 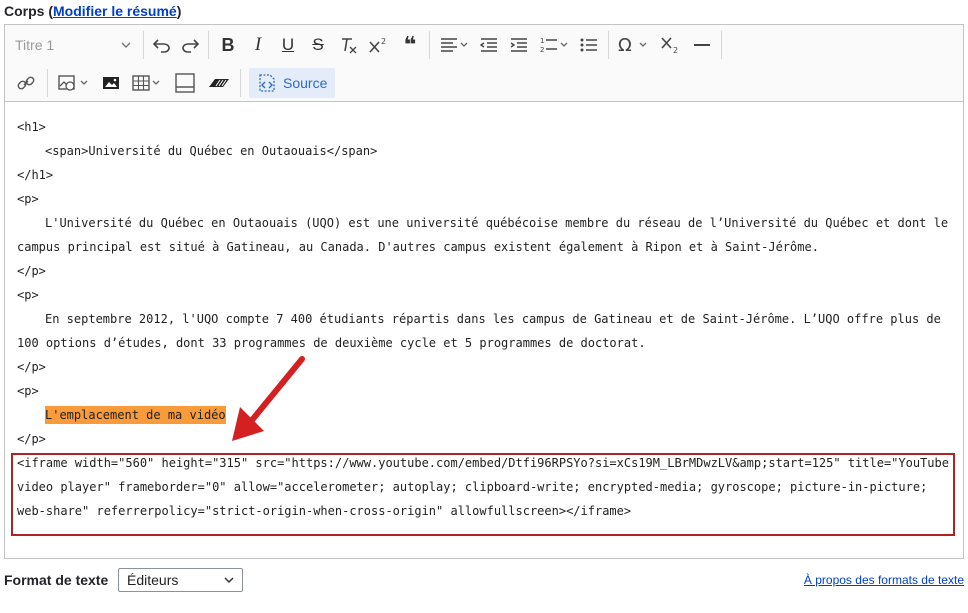 I want to click on editor-toolbar: Titre 1 B I U S 2 ❝ 1 2 Ω 2 Source, so click(x=484, y=63).